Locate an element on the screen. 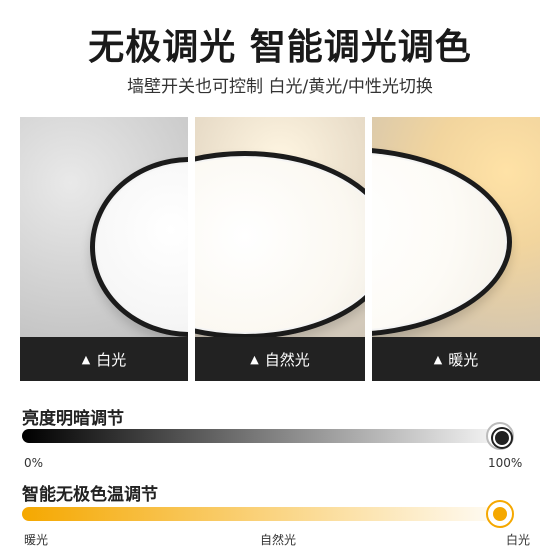 The width and height of the screenshot is (560, 560). panel-white-light: ▲ 白光 is located at coordinates (104, 249).